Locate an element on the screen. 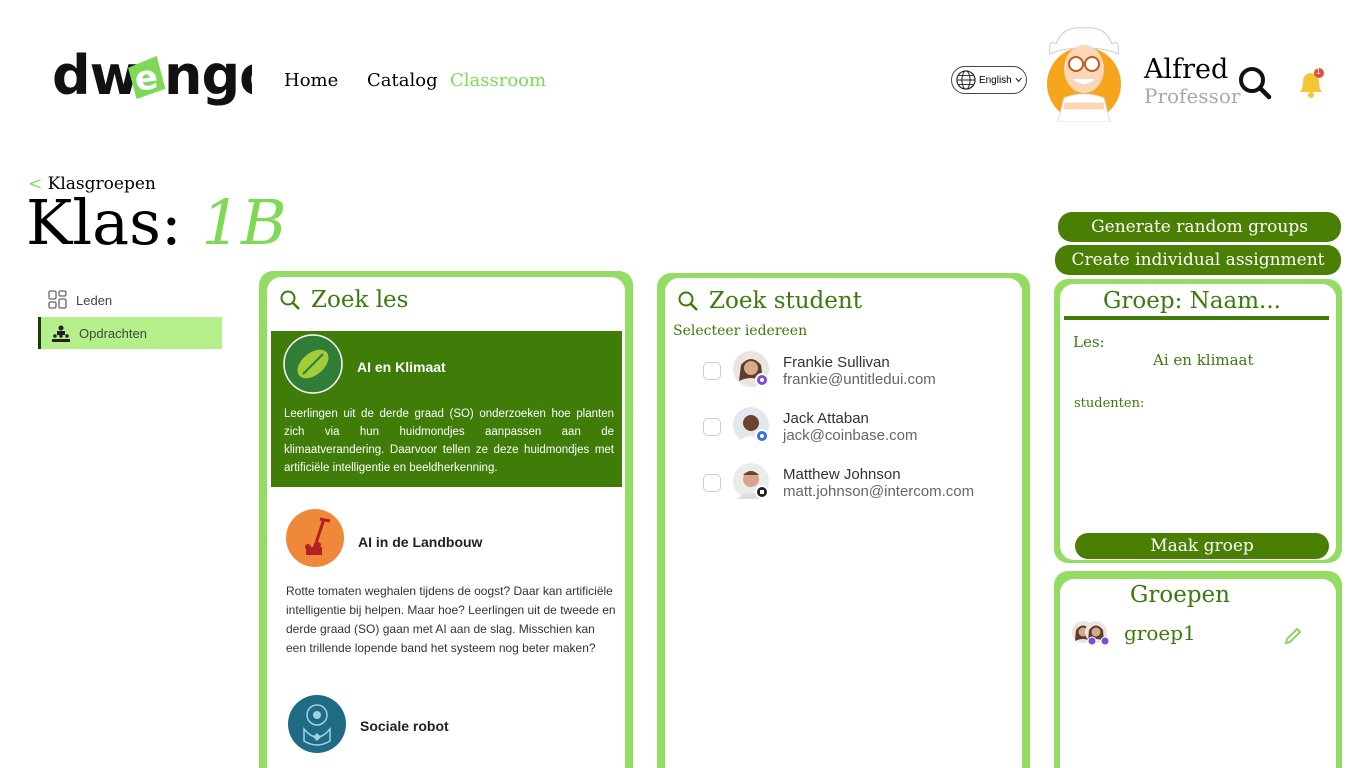 This screenshot has width=1366, height=768. student-email: jack@coinbase.com is located at coordinates (850, 435).